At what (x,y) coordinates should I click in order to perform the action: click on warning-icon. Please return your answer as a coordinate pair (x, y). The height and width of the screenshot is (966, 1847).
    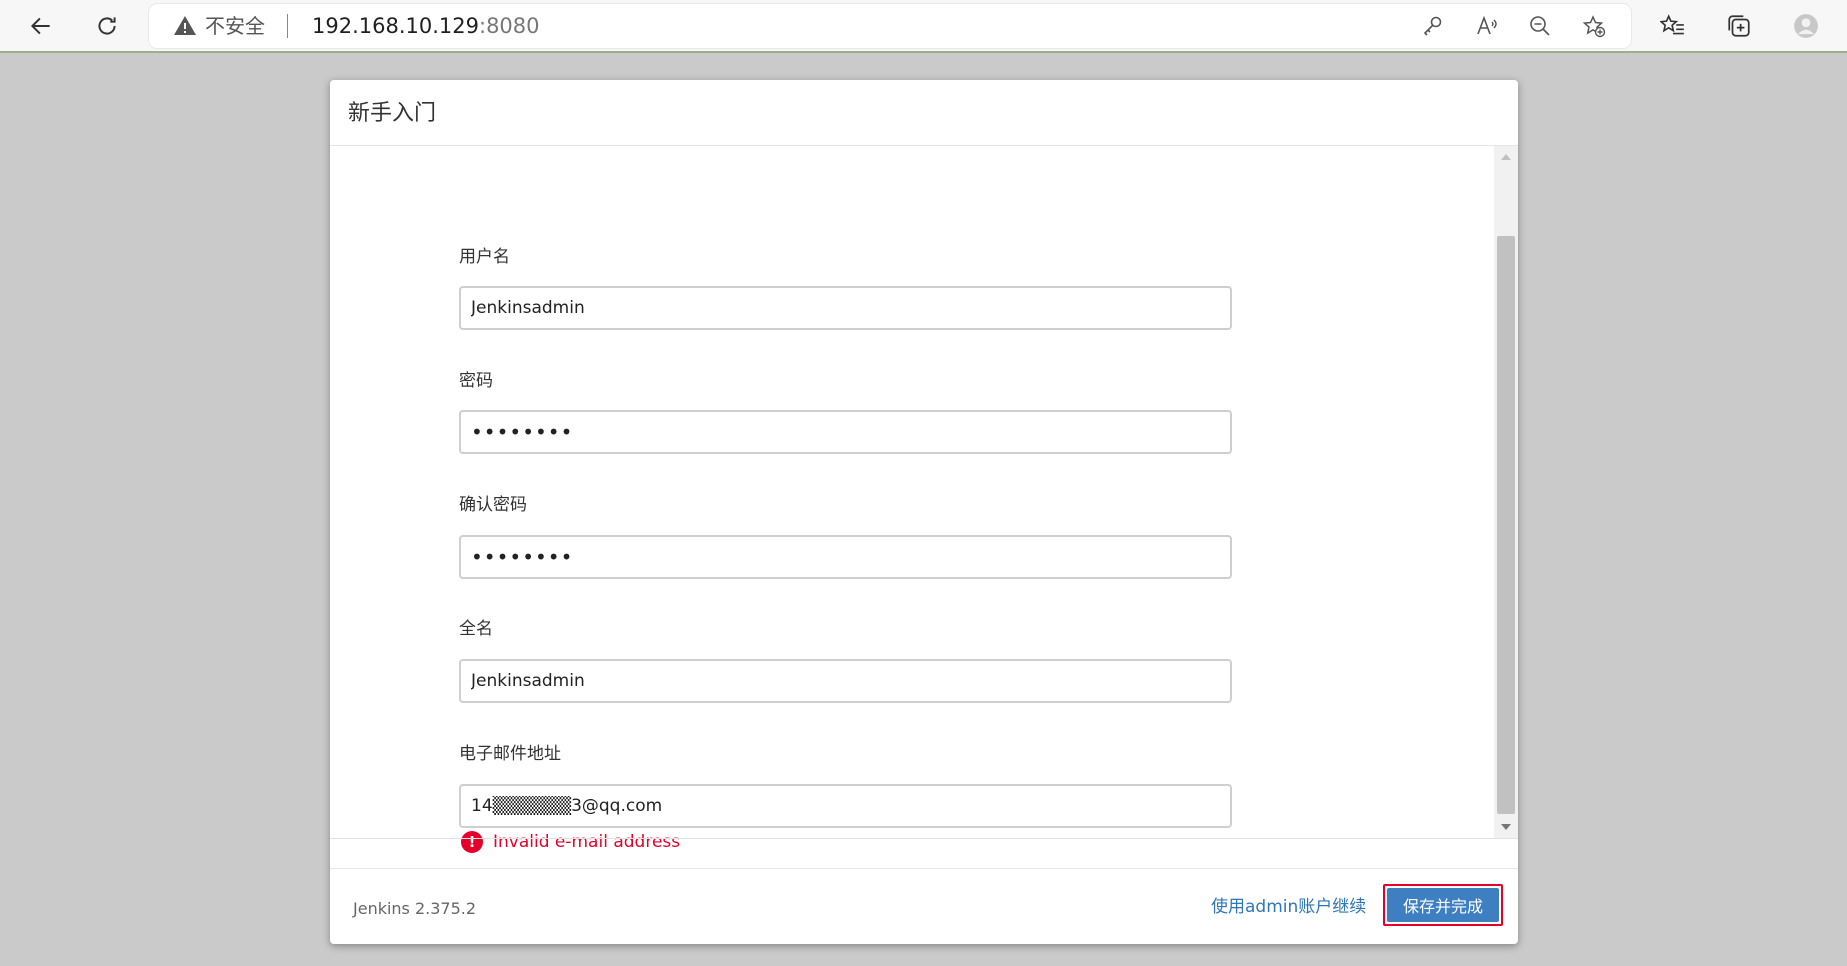
    Looking at the image, I should click on (185, 25).